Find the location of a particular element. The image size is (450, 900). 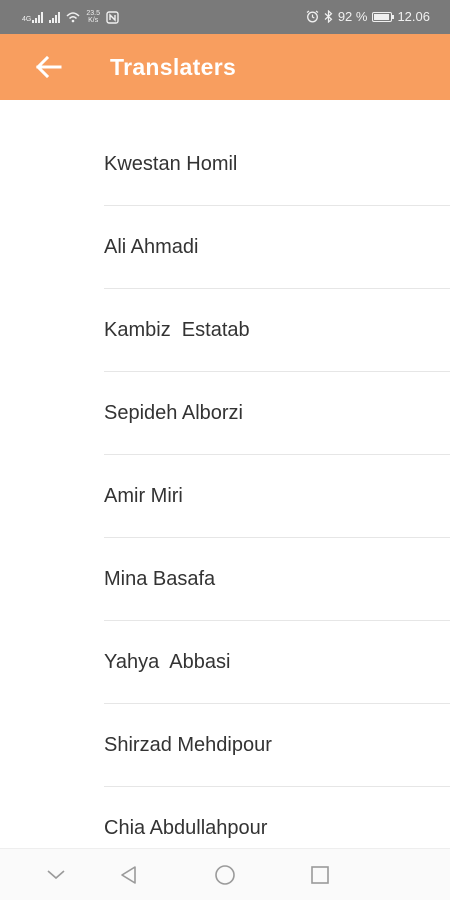

list-item: Kwestan Homil is located at coordinates (277, 153).